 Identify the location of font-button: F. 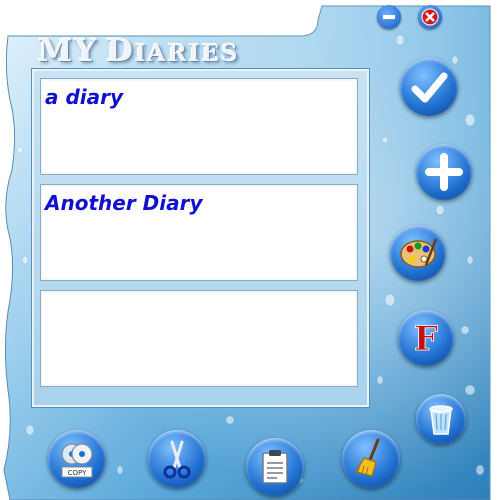
(426, 338).